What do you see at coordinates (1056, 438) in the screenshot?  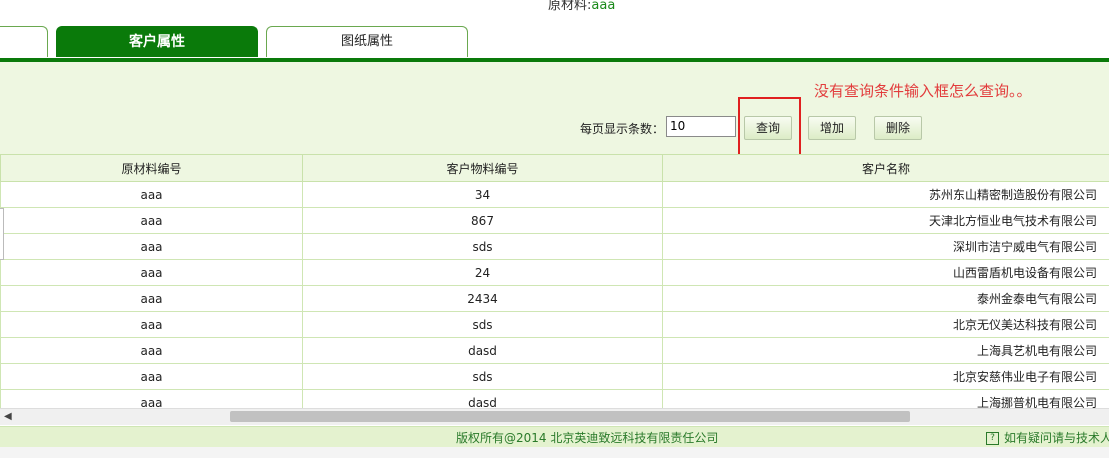 I see `help-text: 如有疑问请与技术人` at bounding box center [1056, 438].